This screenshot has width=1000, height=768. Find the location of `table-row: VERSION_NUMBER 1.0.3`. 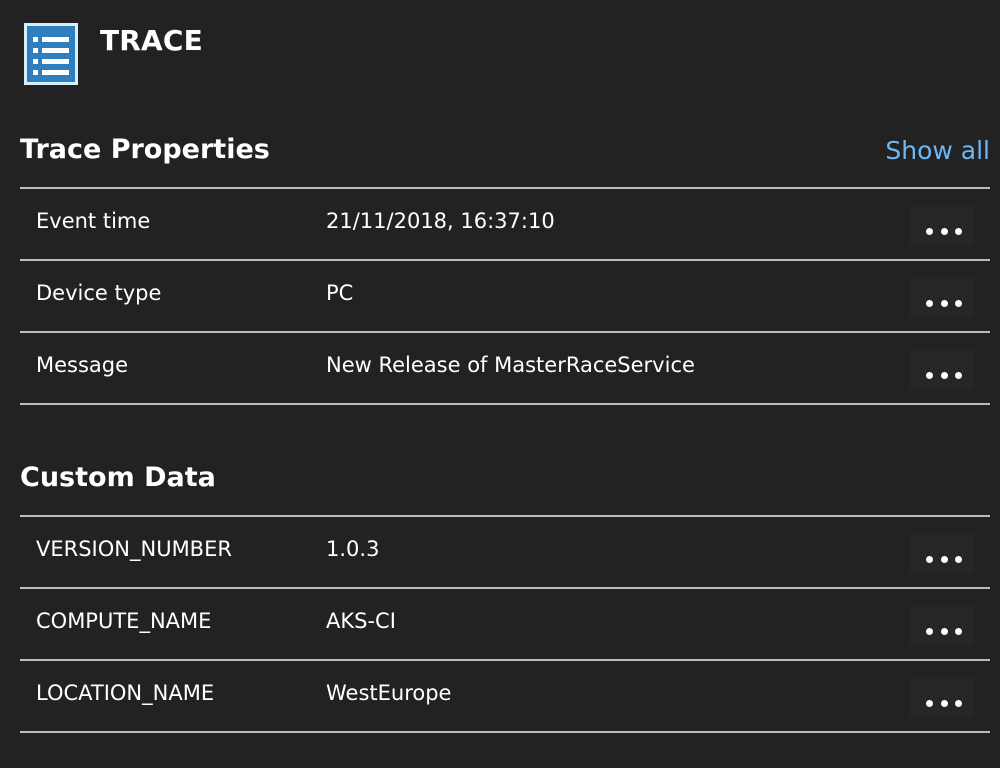

table-row: VERSION_NUMBER 1.0.3 is located at coordinates (505, 553).